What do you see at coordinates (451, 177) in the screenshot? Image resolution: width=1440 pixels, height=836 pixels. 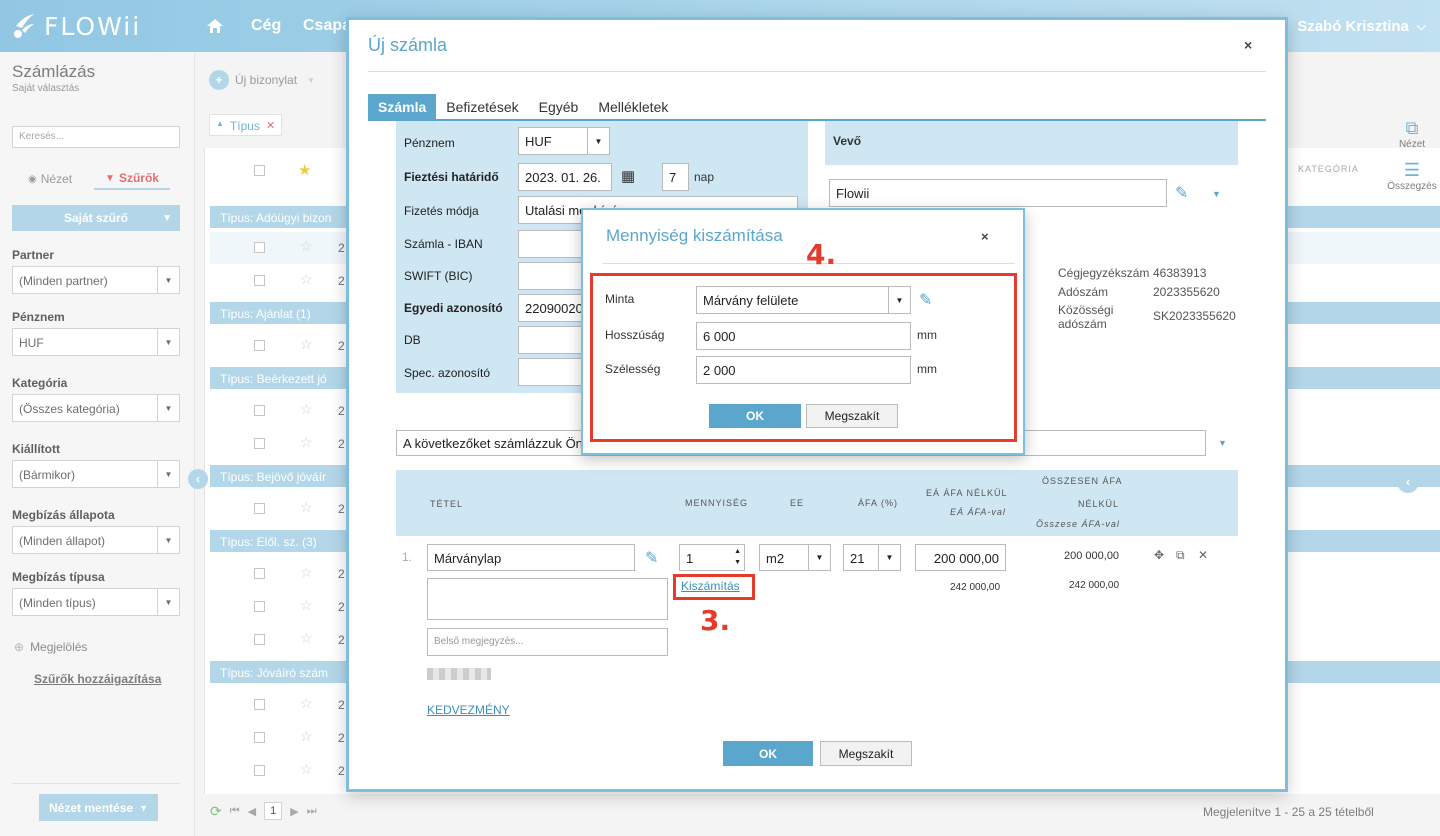 I see `due-date-label: Fieztési határidő` at bounding box center [451, 177].